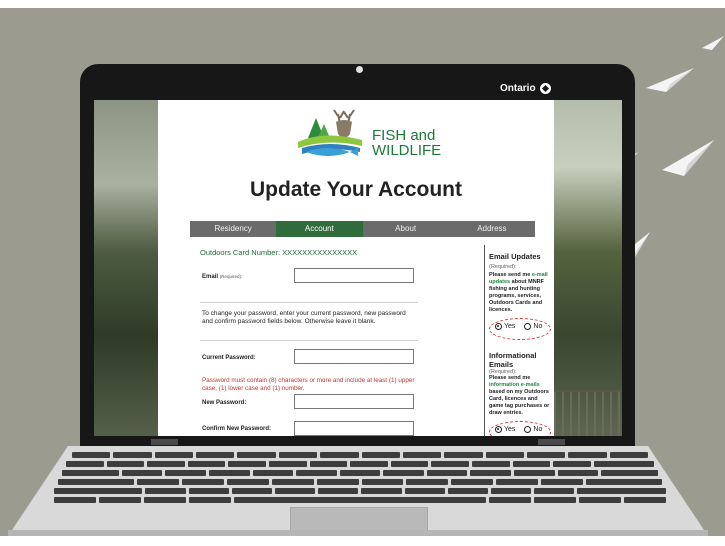  I want to click on outdoors-card-number: Outdoors Card Number: XXXXXXXXXXXXXXX, so click(278, 252).